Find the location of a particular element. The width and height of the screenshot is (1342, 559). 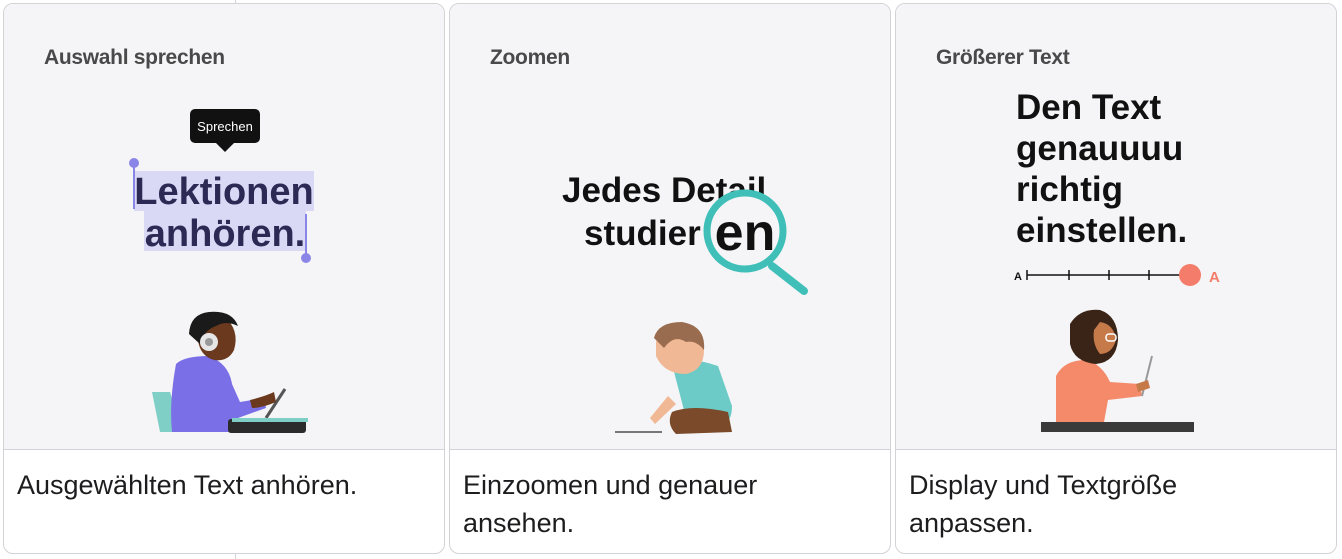

headline-line3: richtig is located at coordinates (1069, 189).